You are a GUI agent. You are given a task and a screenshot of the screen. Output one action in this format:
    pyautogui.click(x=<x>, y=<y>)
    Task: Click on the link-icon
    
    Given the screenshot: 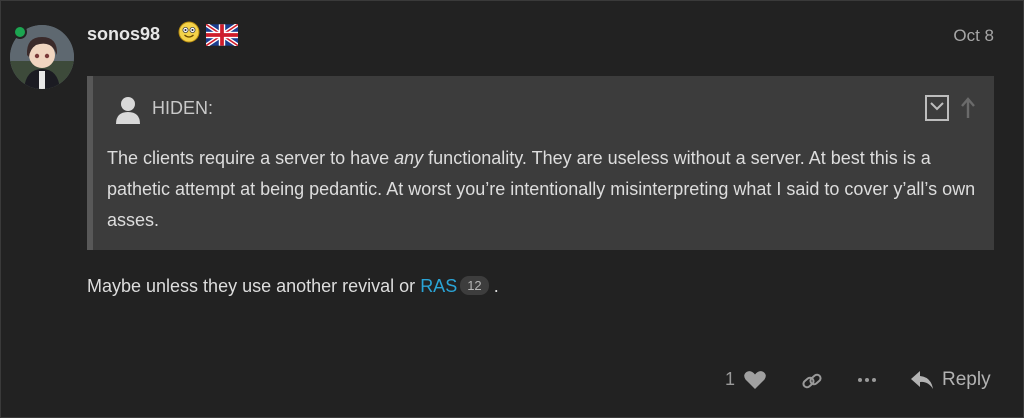 What is the action you would take?
    pyautogui.click(x=812, y=381)
    